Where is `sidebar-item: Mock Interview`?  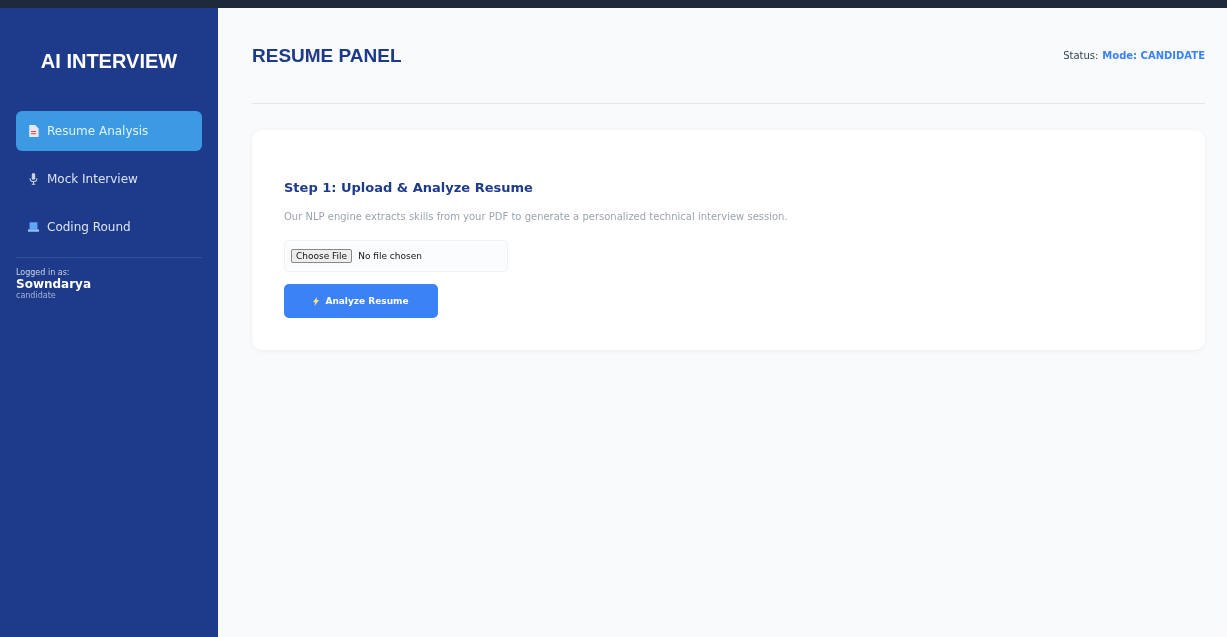 sidebar-item: Mock Interview is located at coordinates (109, 179).